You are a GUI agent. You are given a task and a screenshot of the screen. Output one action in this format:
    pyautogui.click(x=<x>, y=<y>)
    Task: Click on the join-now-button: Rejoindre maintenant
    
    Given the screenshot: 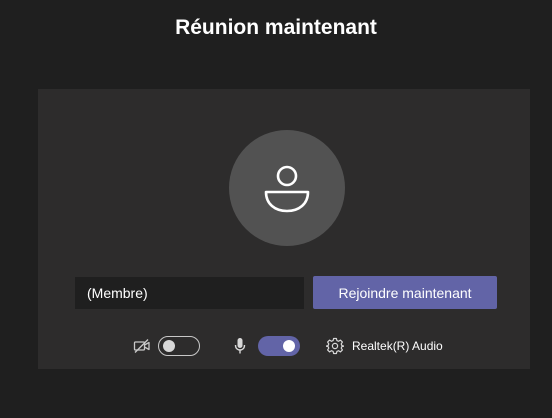 What is the action you would take?
    pyautogui.click(x=405, y=292)
    